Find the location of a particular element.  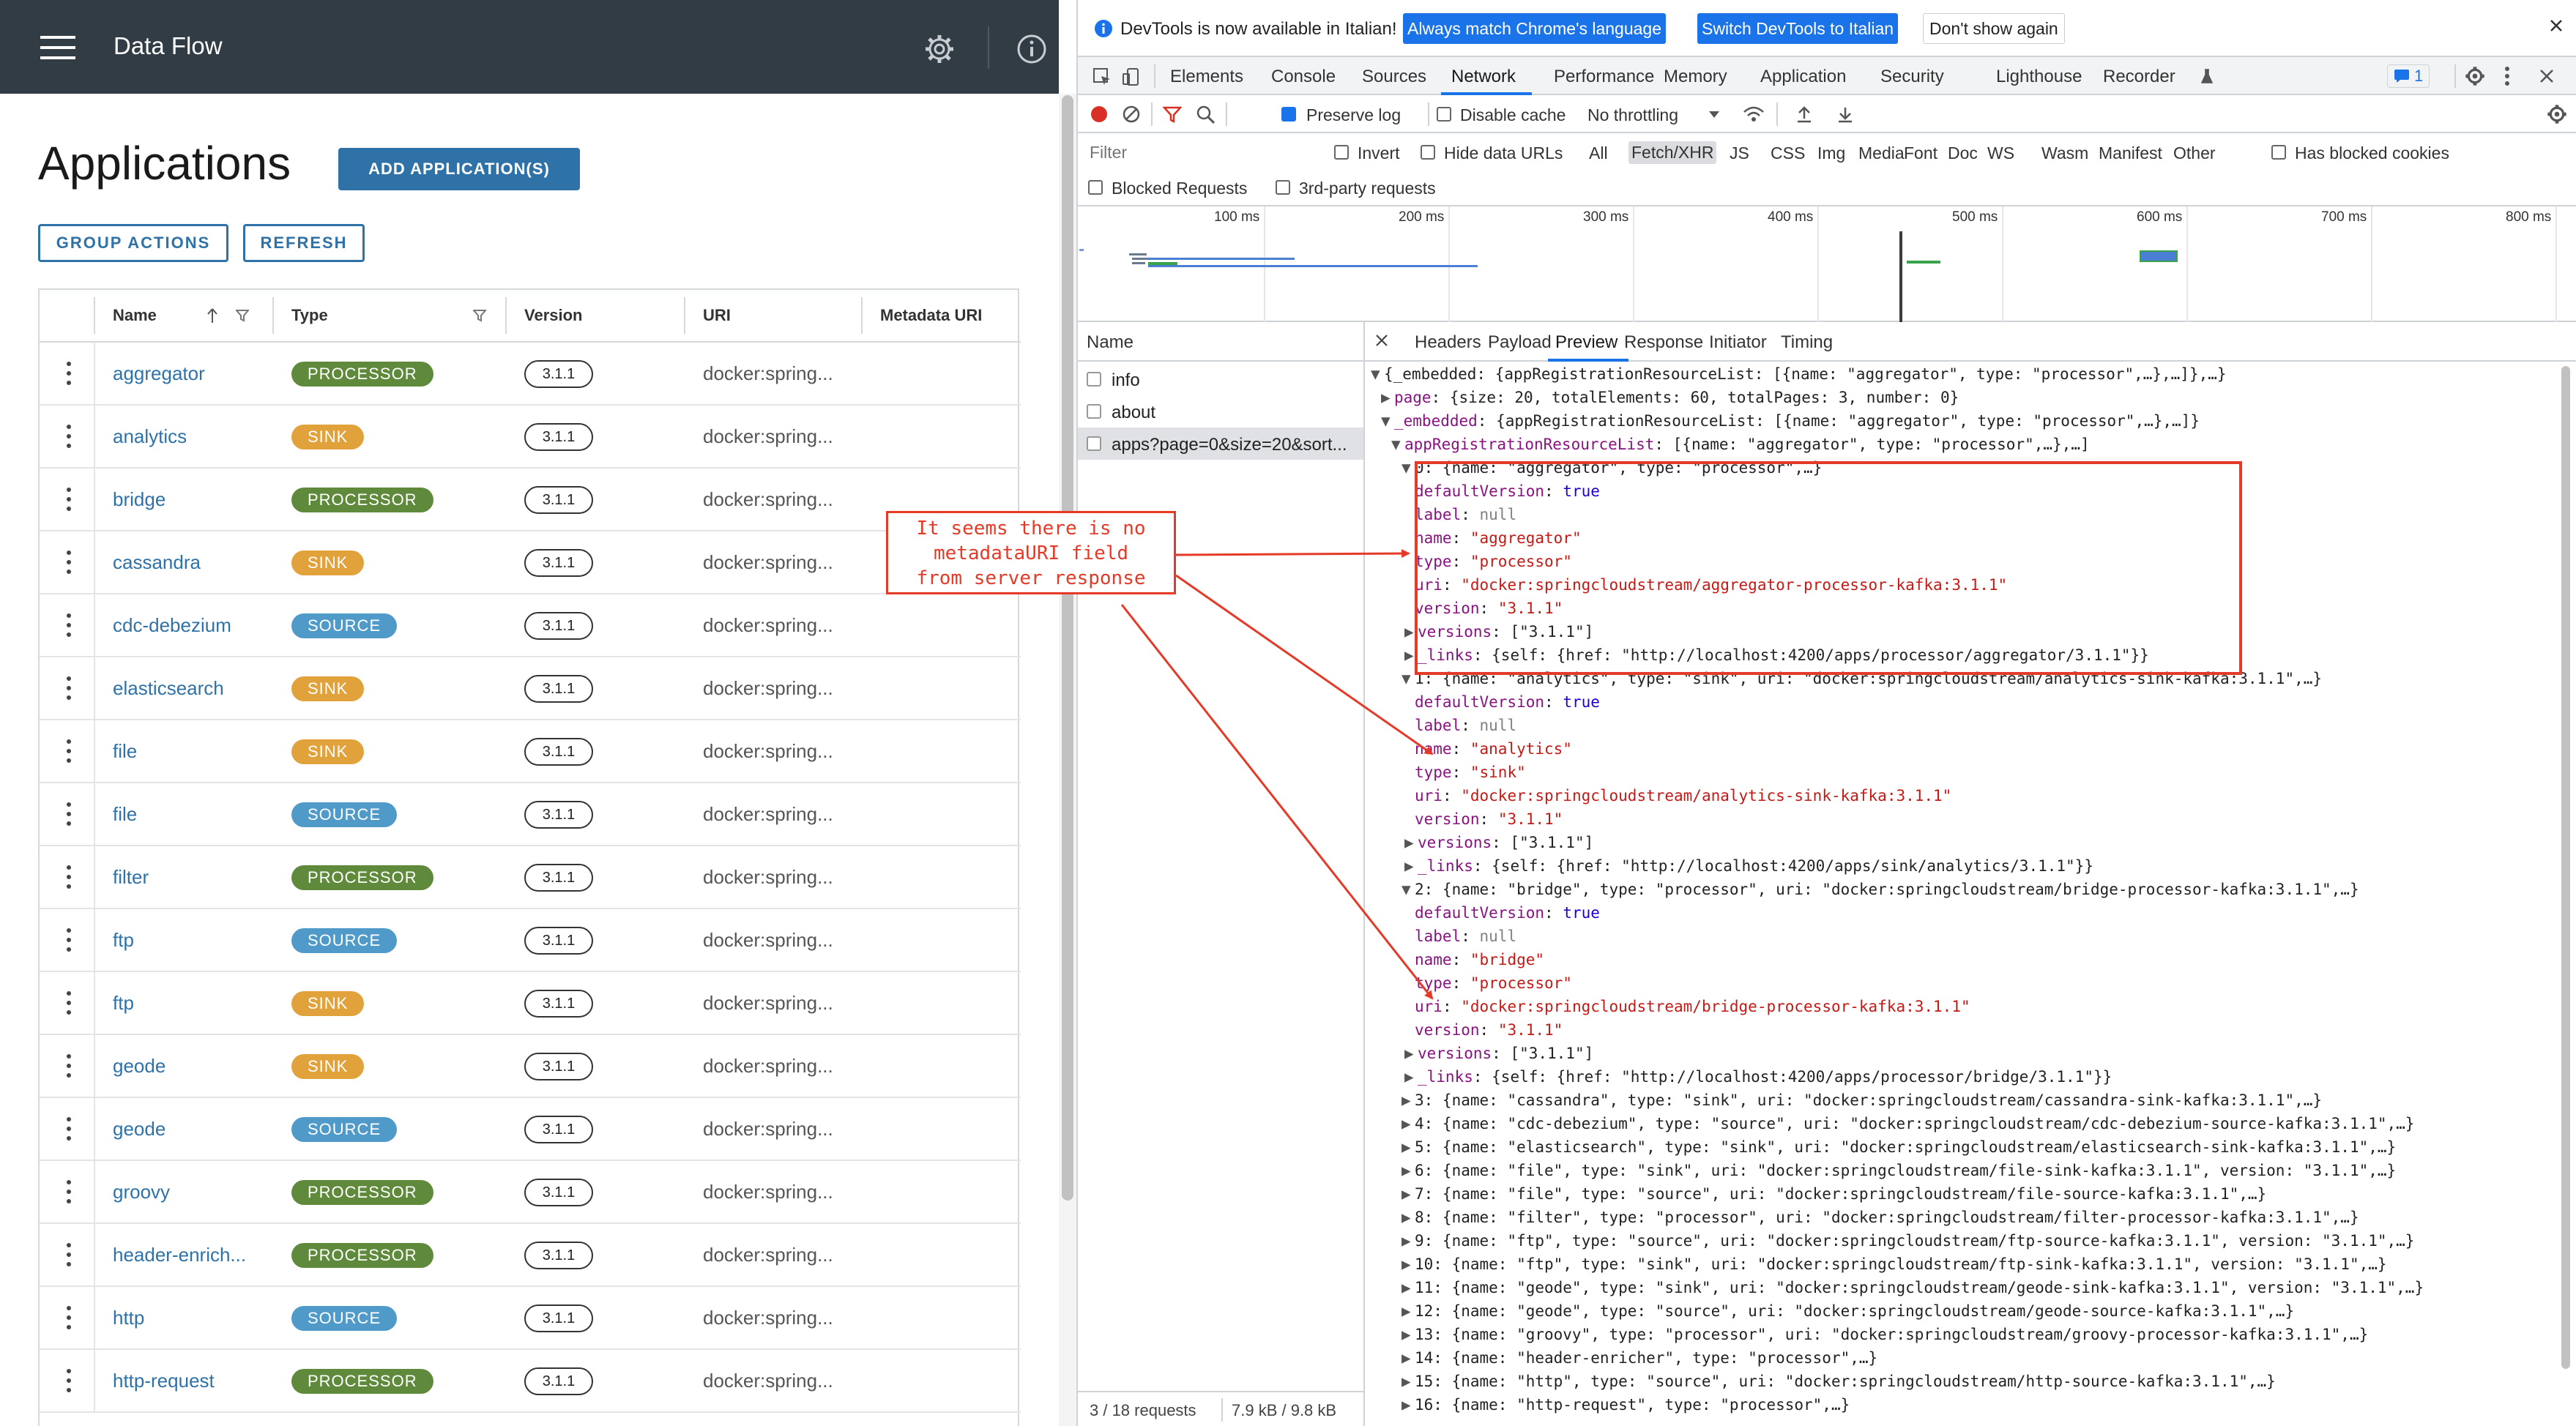

col-uri-header: URI is located at coordinates (717, 315).